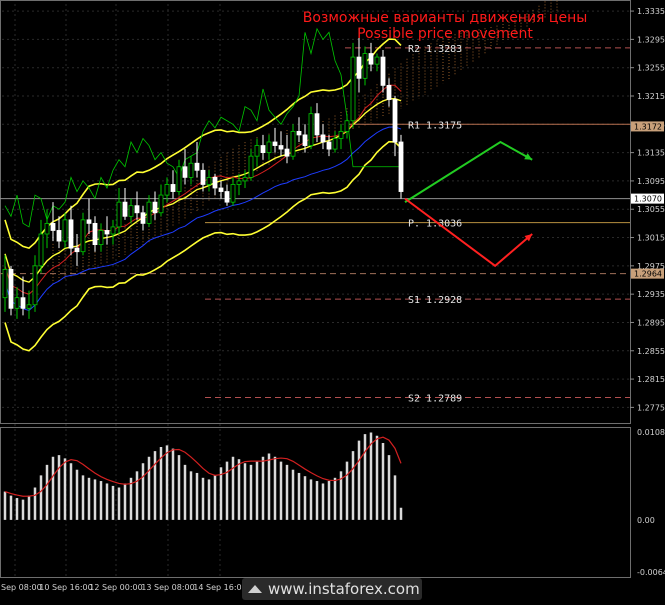 The height and width of the screenshot is (605, 665). I want to click on watermark: www.instaforex.com, so click(332, 589).